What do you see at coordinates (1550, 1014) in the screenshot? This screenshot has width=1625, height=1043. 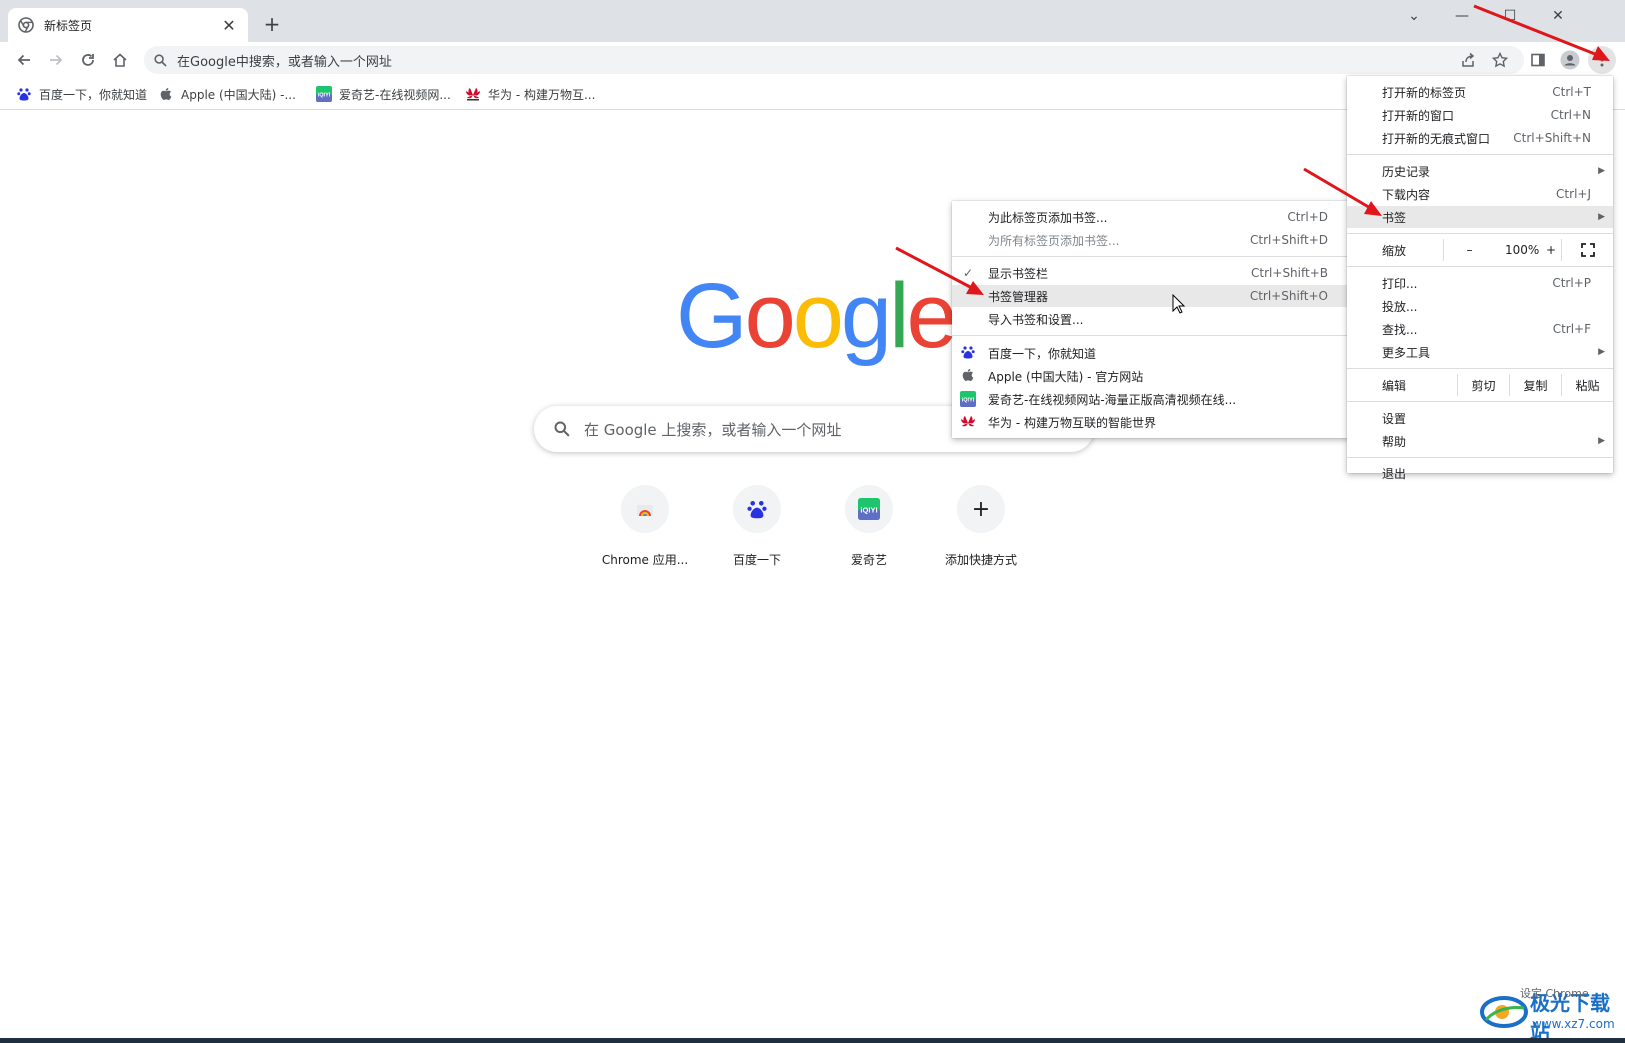 I see `watermark: 极光下载站 www.xz7.com 设定 Chrome` at bounding box center [1550, 1014].